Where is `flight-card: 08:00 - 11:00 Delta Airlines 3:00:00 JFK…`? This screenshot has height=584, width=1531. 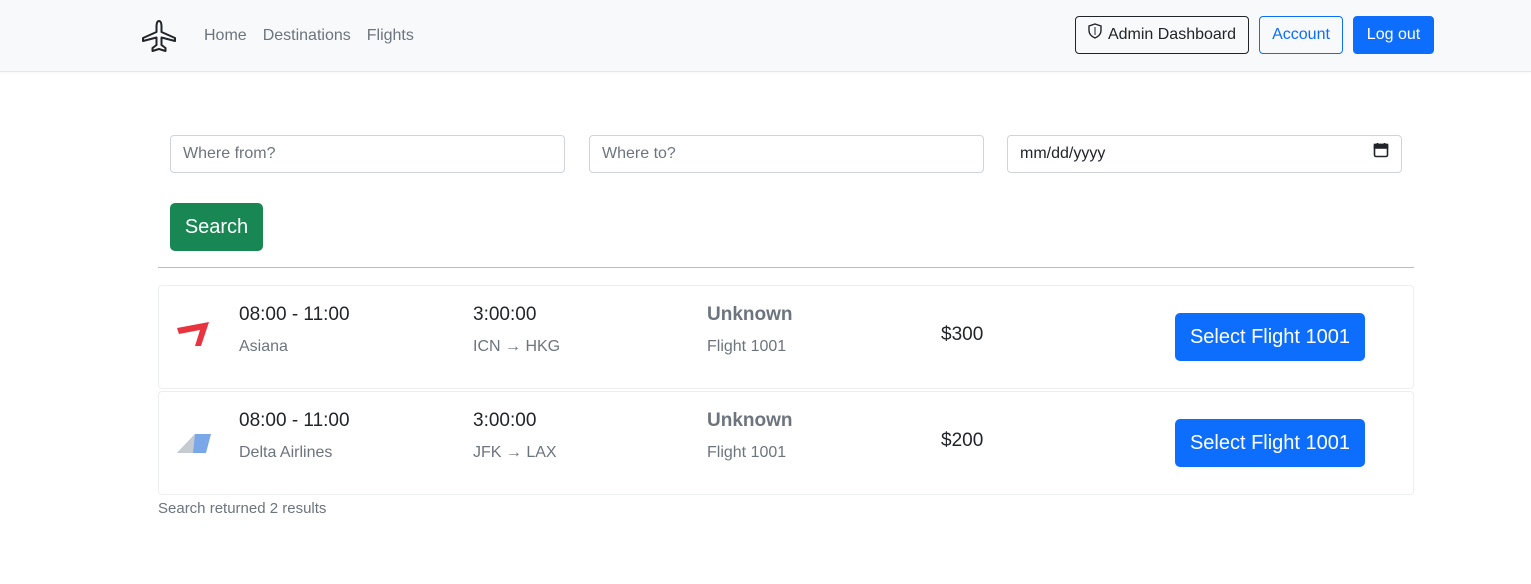
flight-card: 08:00 - 11:00 Delta Airlines 3:00:00 JFK… is located at coordinates (786, 443).